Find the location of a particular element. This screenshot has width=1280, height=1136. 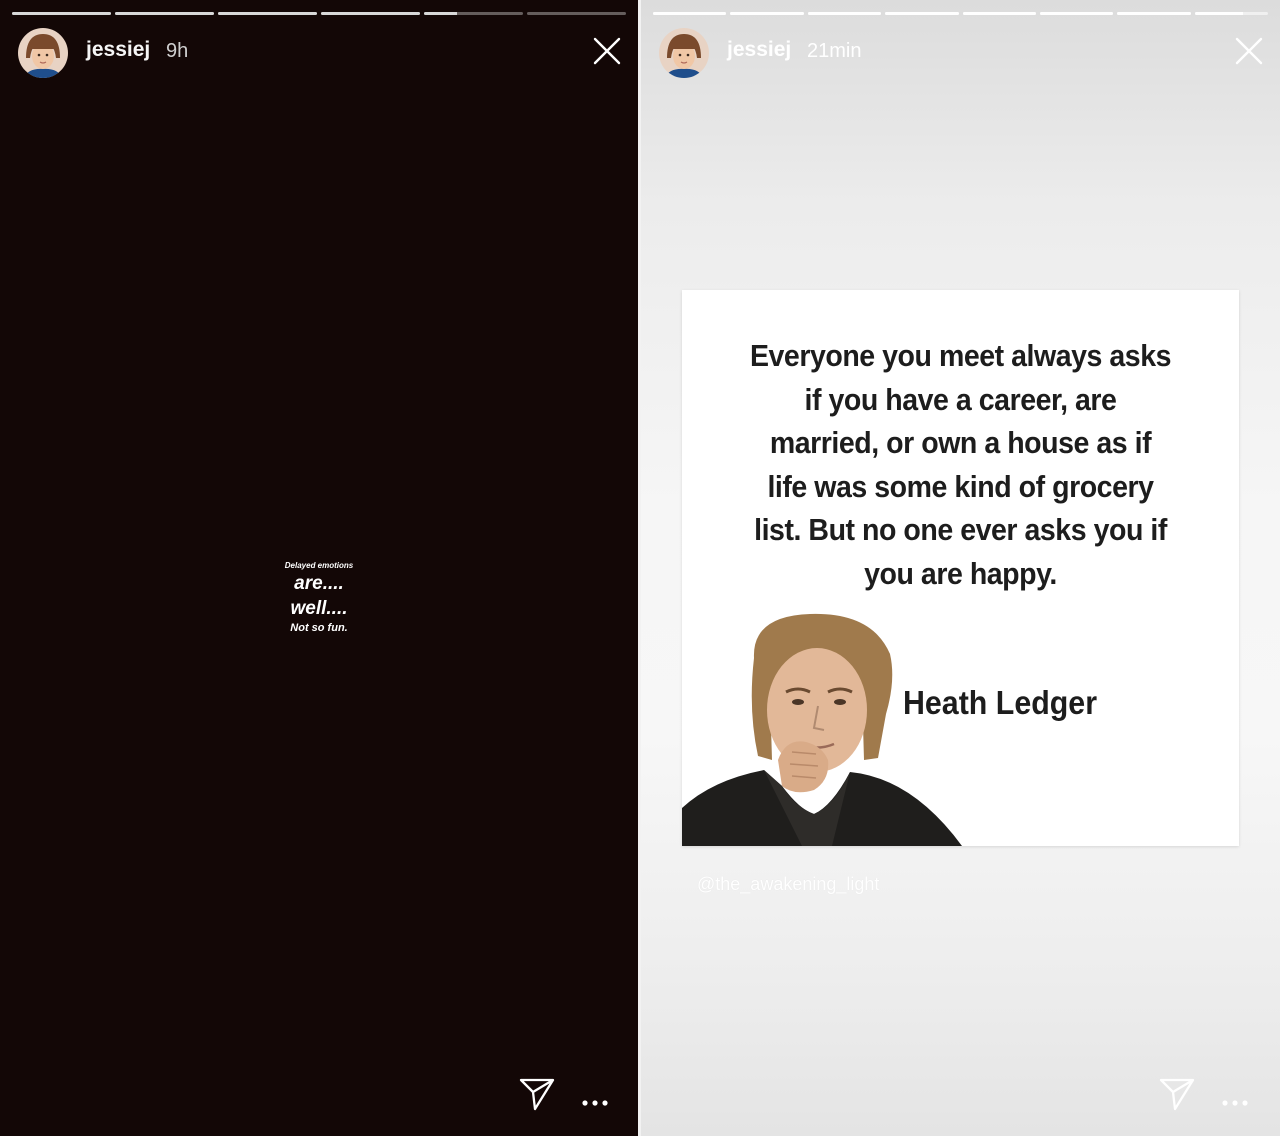

story-caption-line: Not so fun. is located at coordinates (319, 628).